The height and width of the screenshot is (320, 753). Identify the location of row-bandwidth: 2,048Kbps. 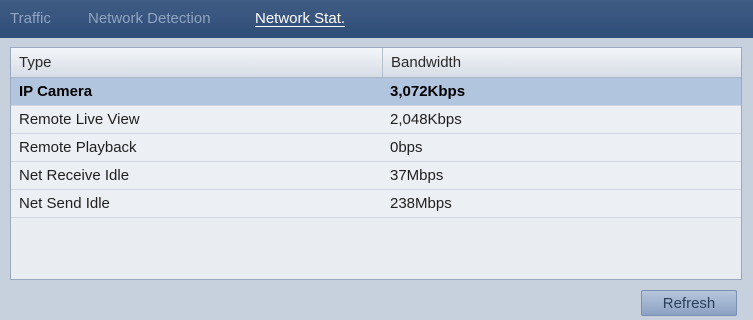
(426, 119).